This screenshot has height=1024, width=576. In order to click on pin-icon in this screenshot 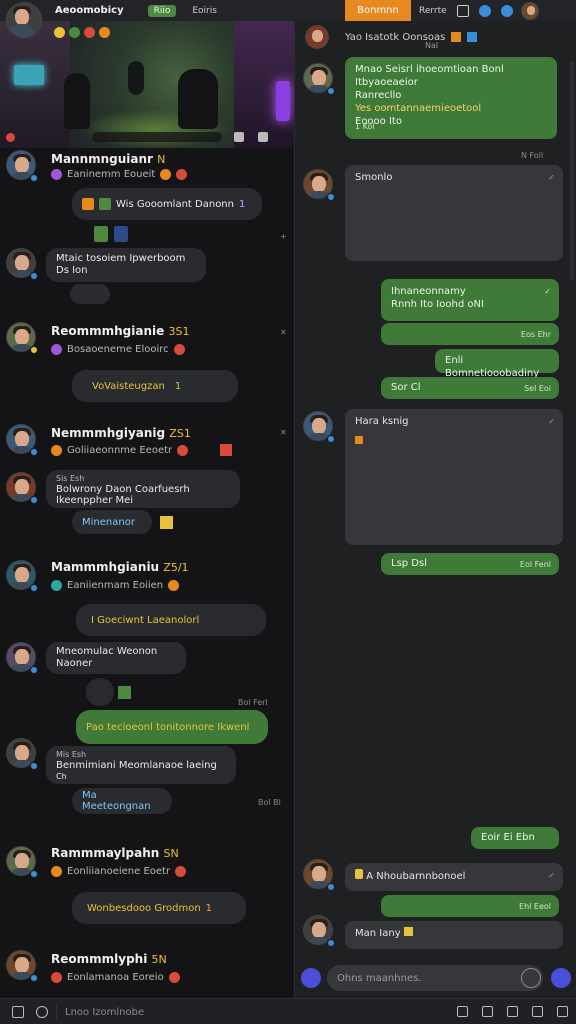, I will do `click(537, 1011)`.